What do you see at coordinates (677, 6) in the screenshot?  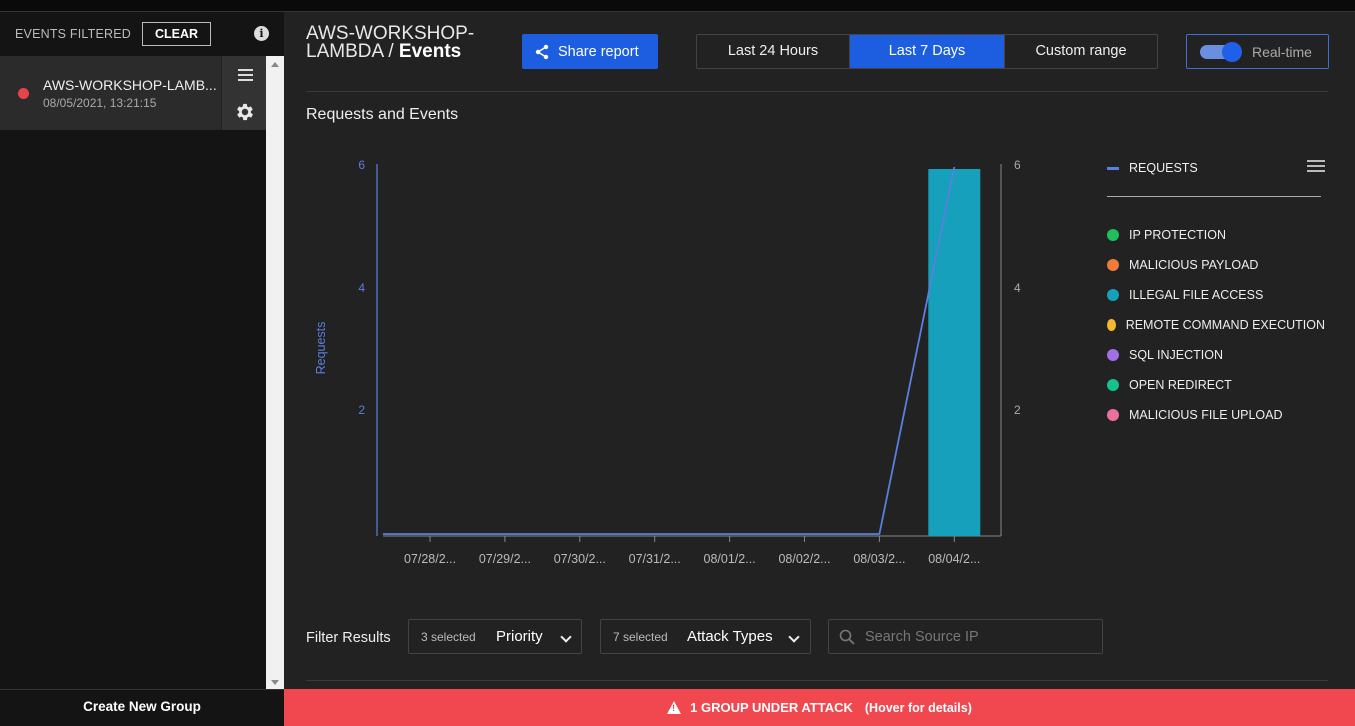 I see `top-strip` at bounding box center [677, 6].